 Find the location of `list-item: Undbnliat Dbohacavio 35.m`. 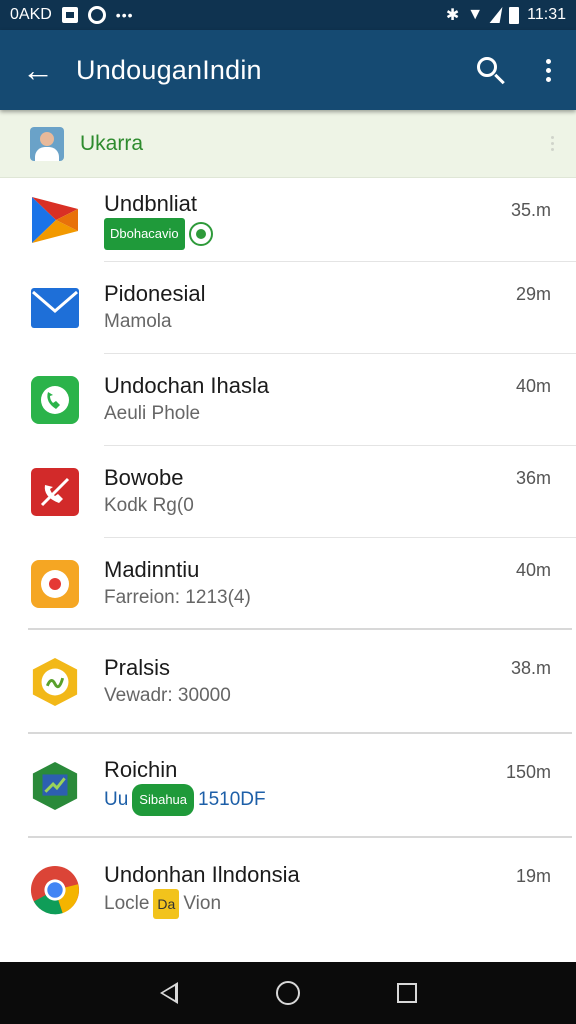

list-item: Undbnliat Dbohacavio 35.m is located at coordinates (288, 220).